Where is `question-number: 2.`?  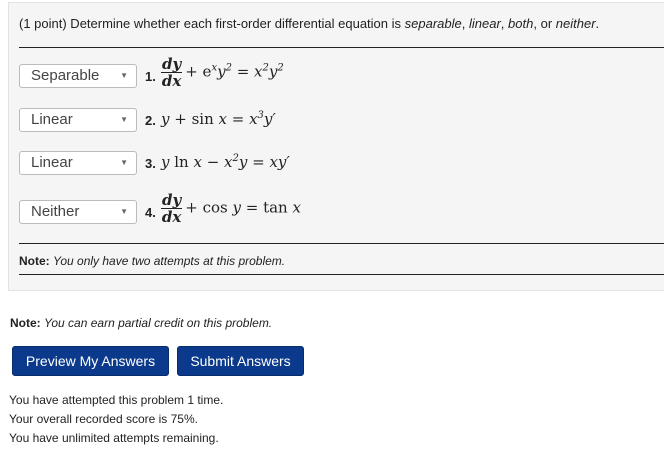 question-number: 2. is located at coordinates (150, 120).